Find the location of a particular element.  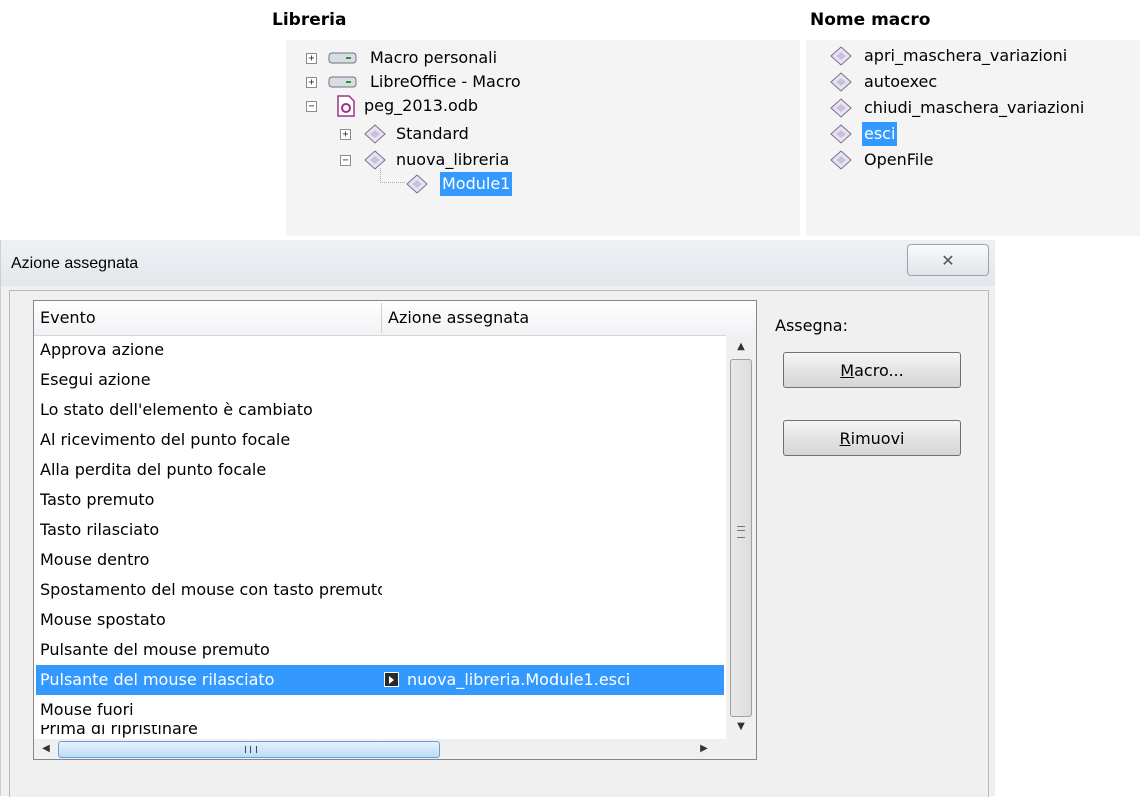

event-cell: Tasto rilasciato is located at coordinates (100, 529).